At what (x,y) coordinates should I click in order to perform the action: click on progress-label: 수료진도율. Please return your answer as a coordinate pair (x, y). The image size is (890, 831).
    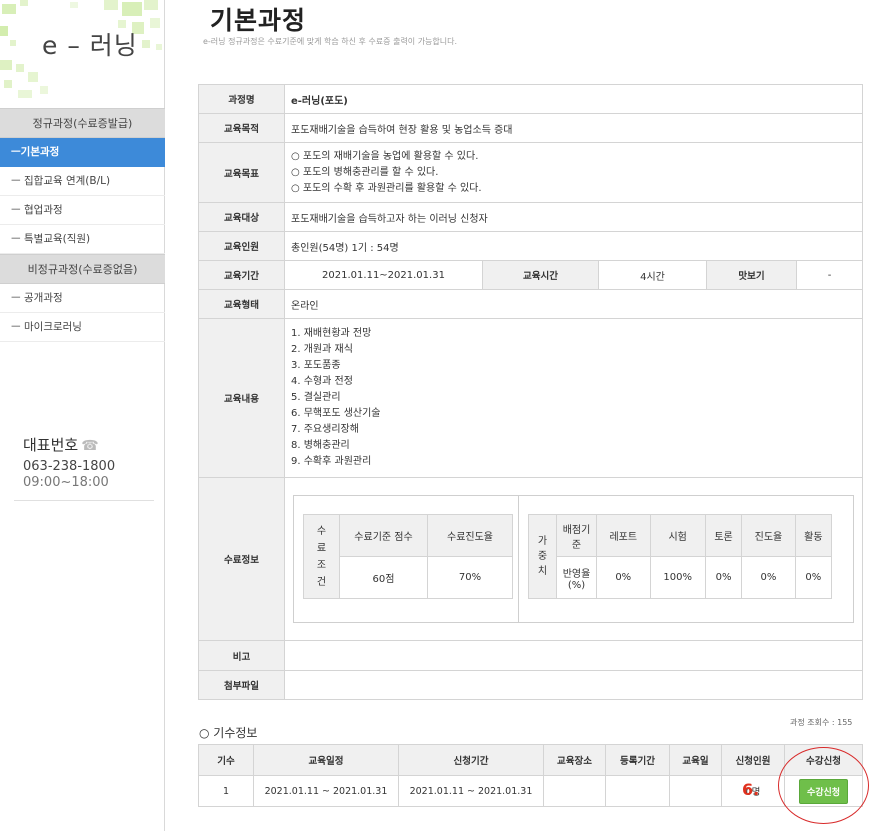
    Looking at the image, I should click on (470, 535).